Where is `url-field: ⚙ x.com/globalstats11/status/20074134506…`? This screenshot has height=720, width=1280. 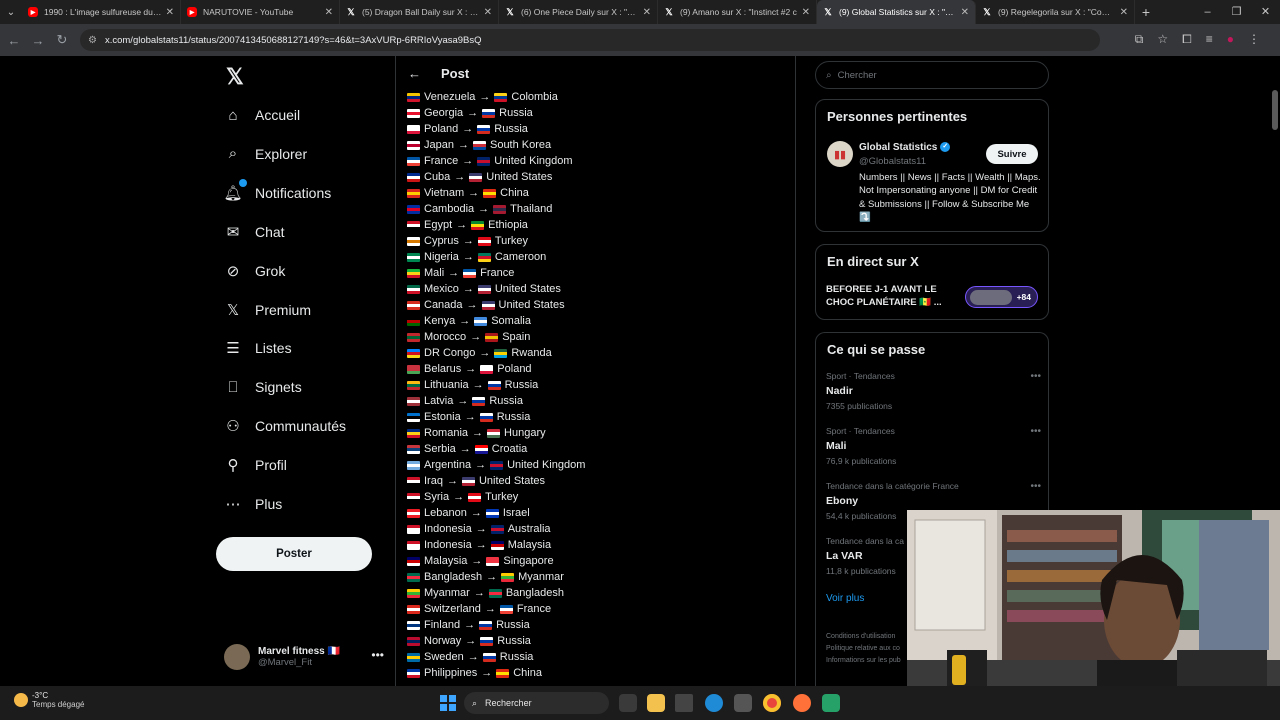 url-field: ⚙ x.com/globalstats11/status/20074134506… is located at coordinates (590, 40).